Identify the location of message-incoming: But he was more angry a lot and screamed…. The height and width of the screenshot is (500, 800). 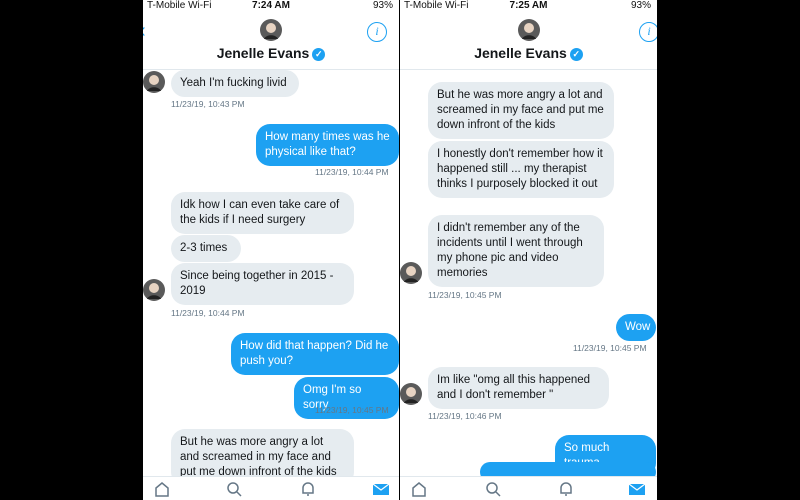
(521, 110).